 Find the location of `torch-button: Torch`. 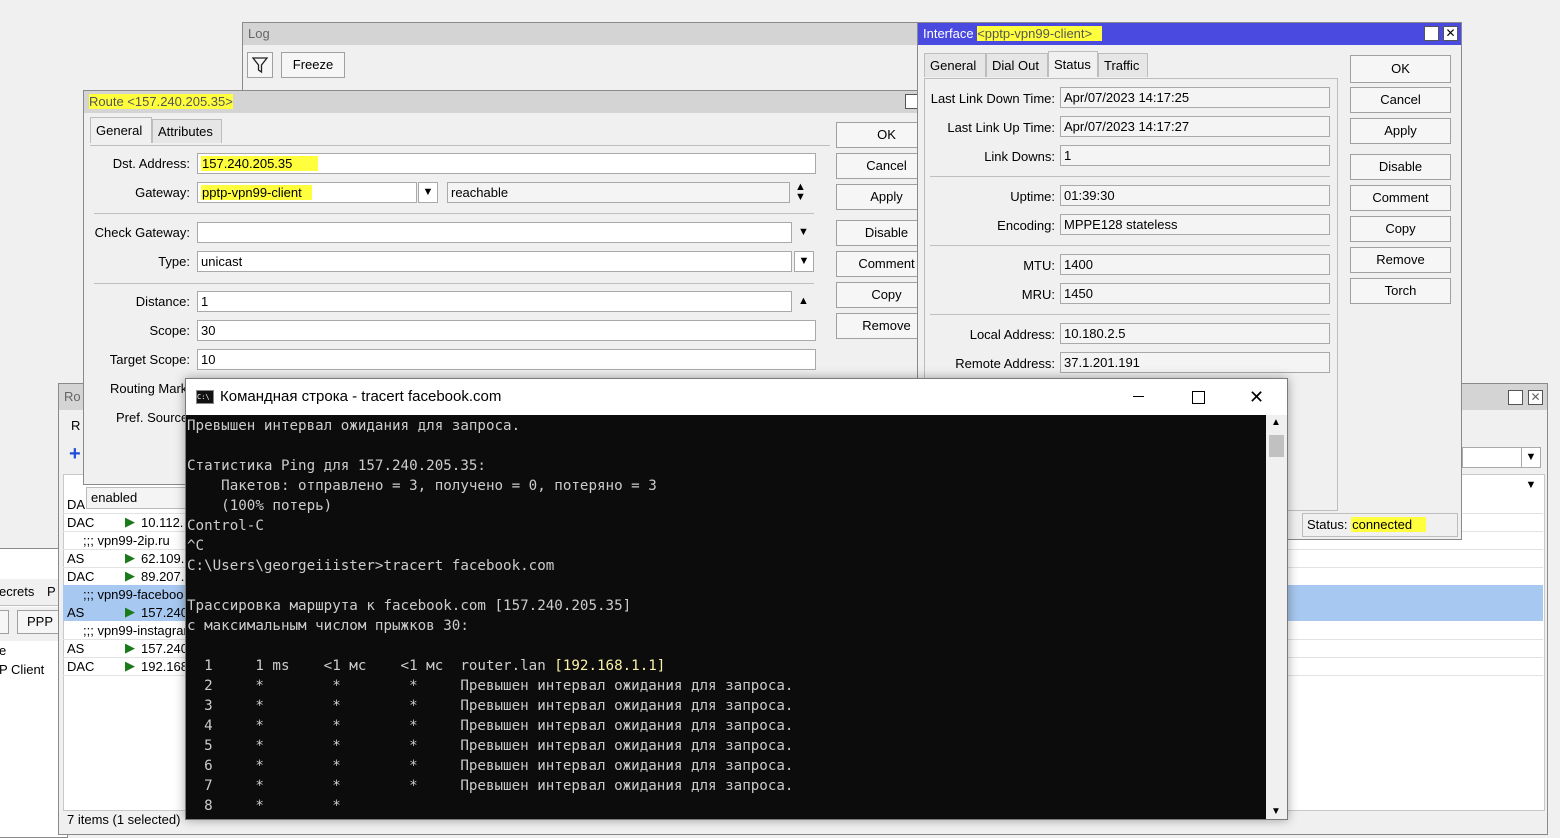

torch-button: Torch is located at coordinates (1400, 291).